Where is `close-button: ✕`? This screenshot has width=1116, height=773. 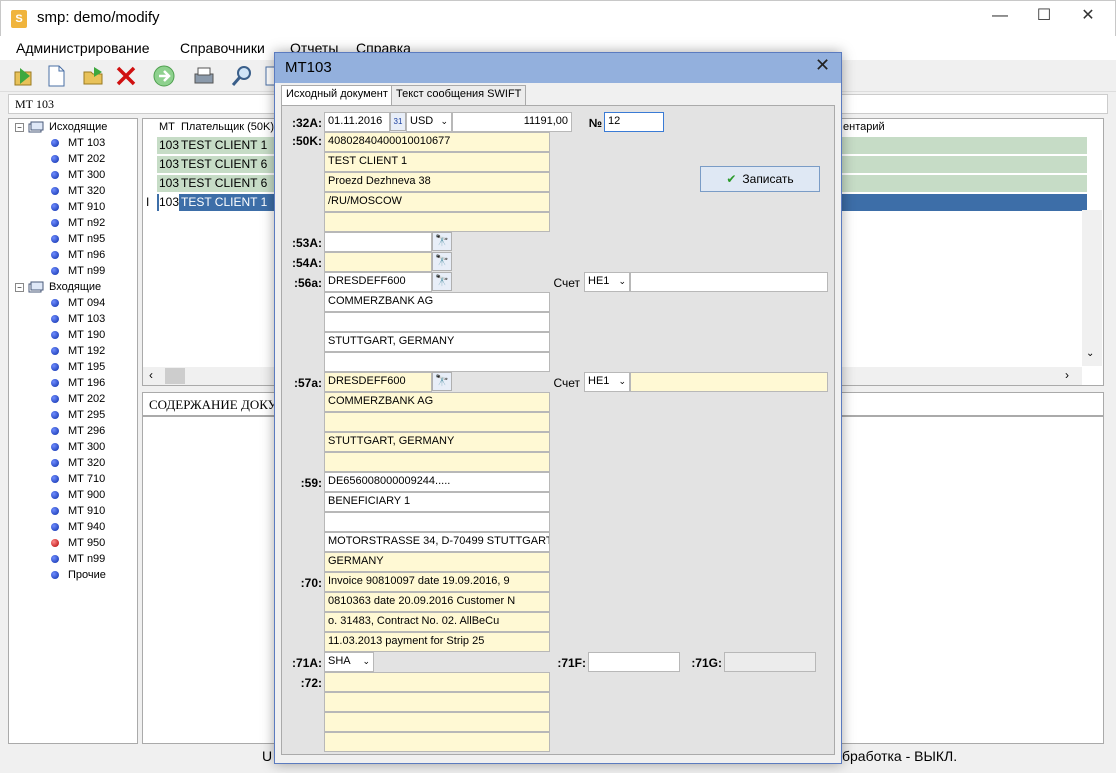
close-button: ✕ is located at coordinates (1088, 17).